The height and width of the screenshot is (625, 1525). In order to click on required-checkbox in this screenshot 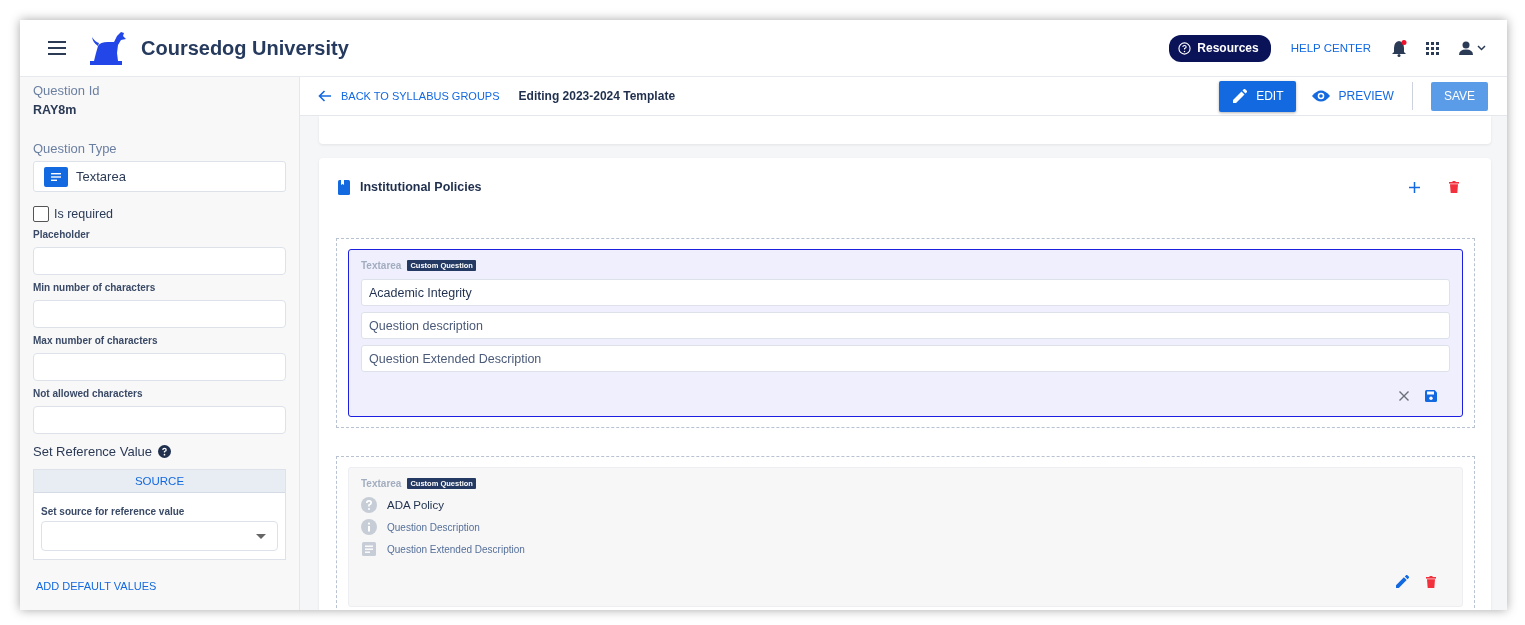, I will do `click(41, 214)`.